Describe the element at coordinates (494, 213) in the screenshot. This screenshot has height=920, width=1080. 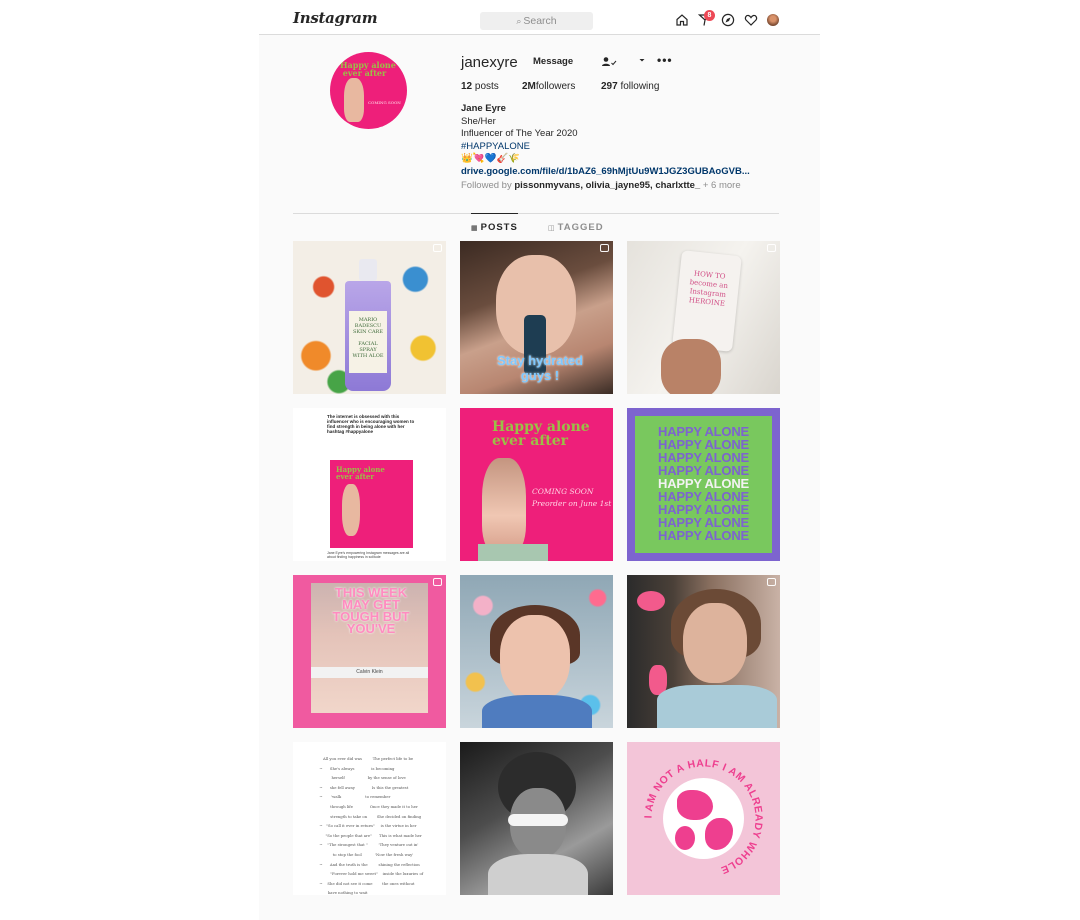
I see `active-tab-indicator` at that location.